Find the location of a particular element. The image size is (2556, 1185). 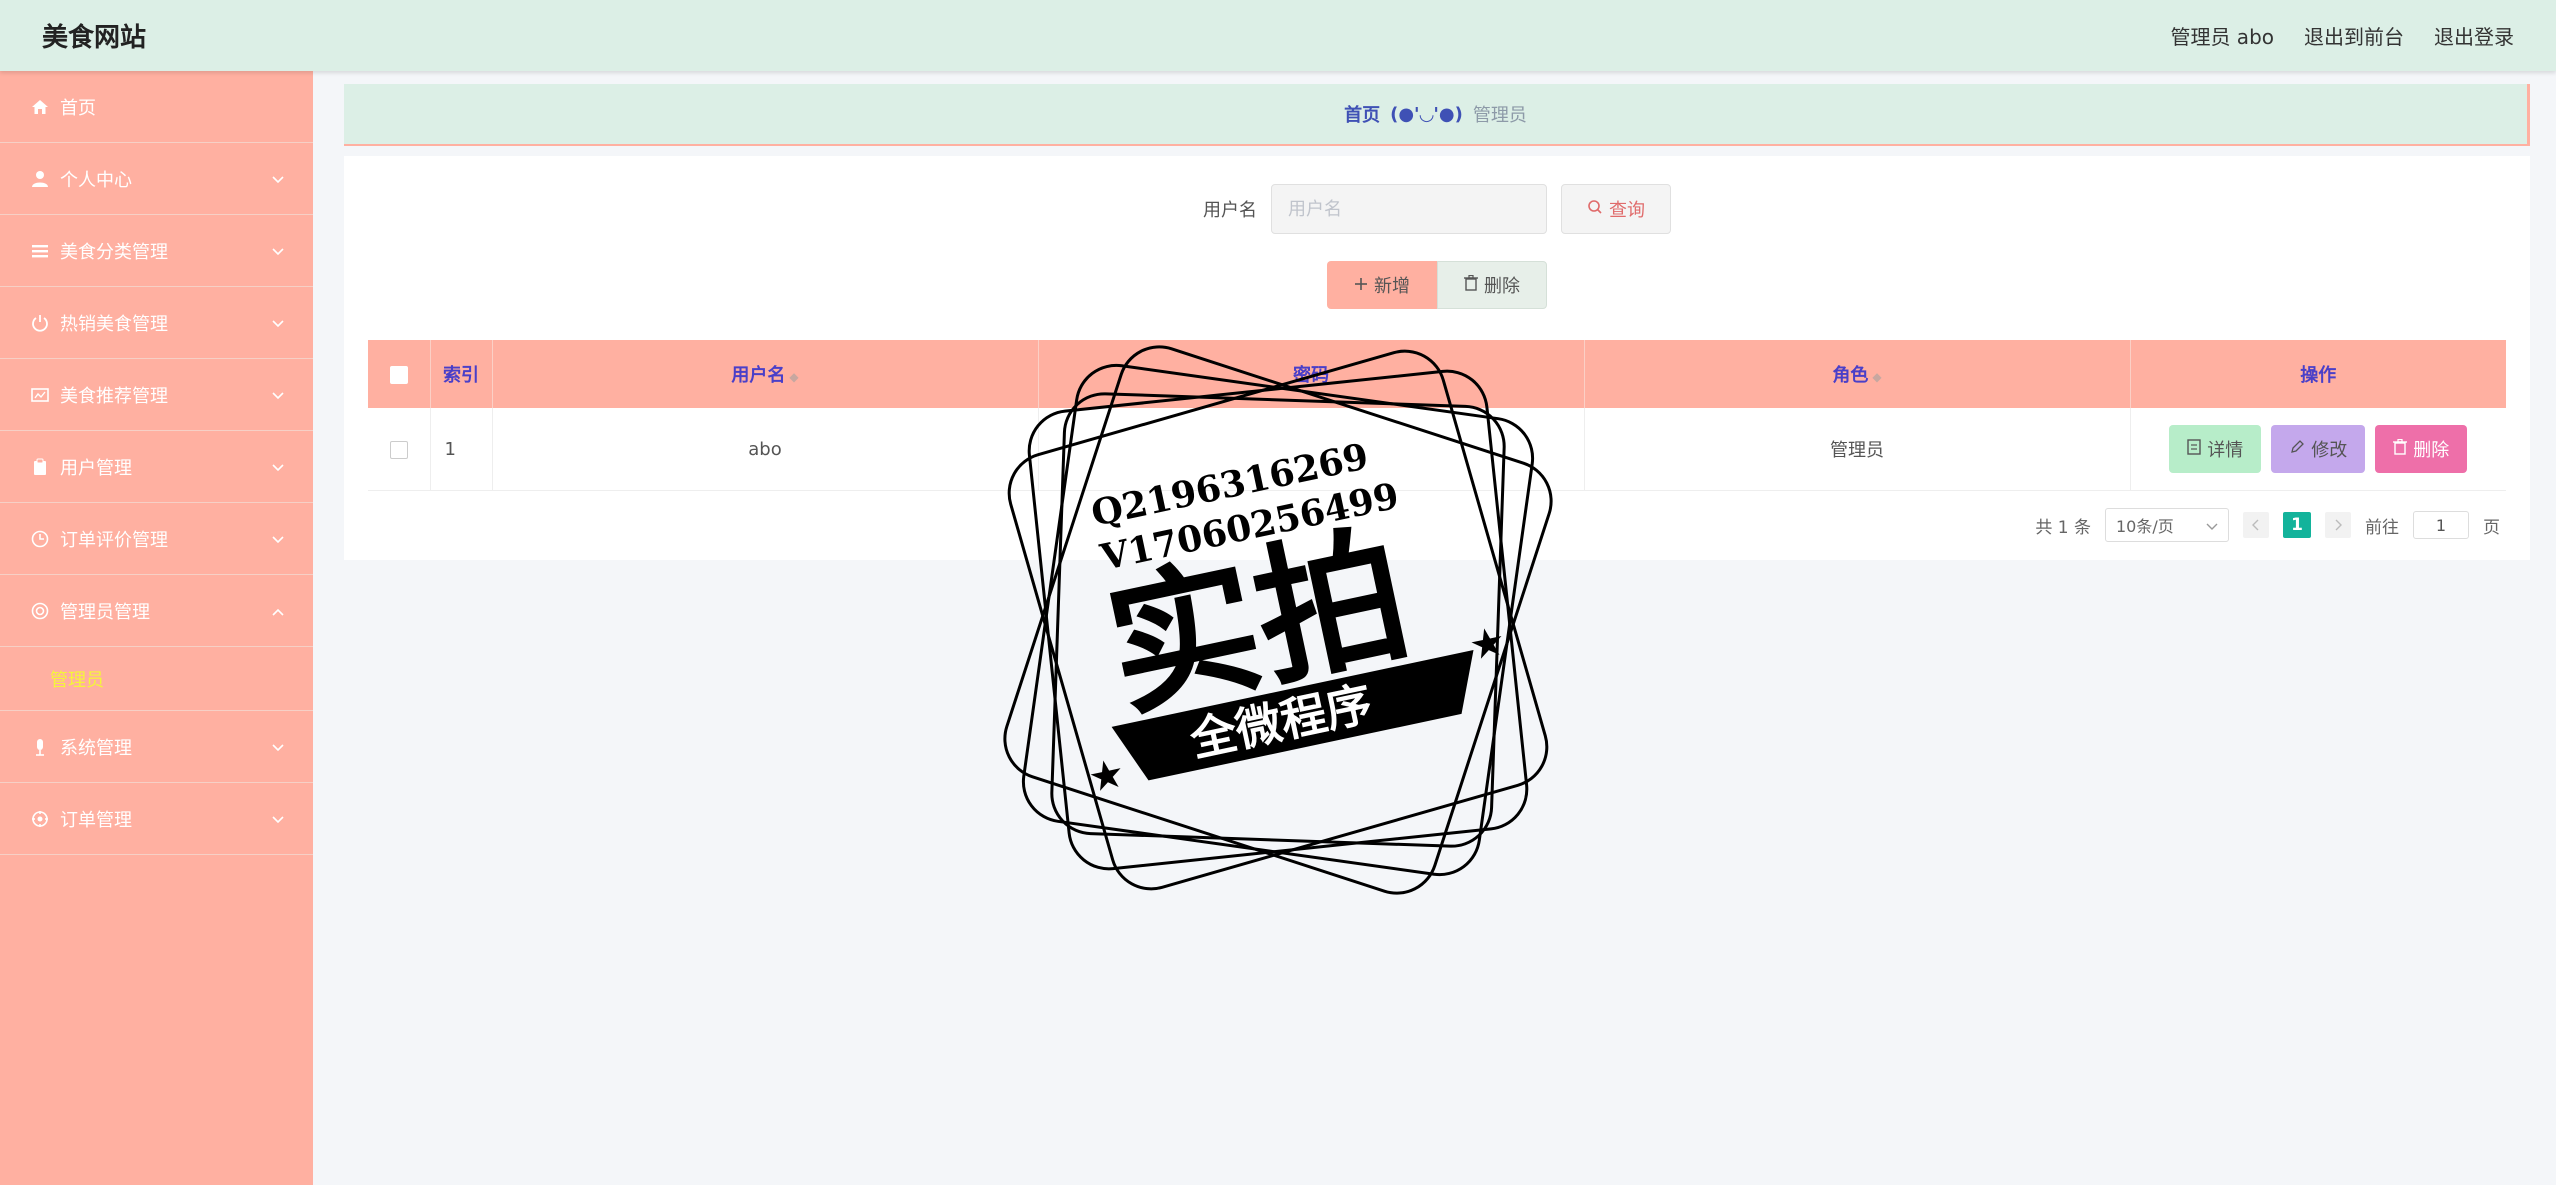

sidebar-item-users: 用户管理 is located at coordinates (156, 467).